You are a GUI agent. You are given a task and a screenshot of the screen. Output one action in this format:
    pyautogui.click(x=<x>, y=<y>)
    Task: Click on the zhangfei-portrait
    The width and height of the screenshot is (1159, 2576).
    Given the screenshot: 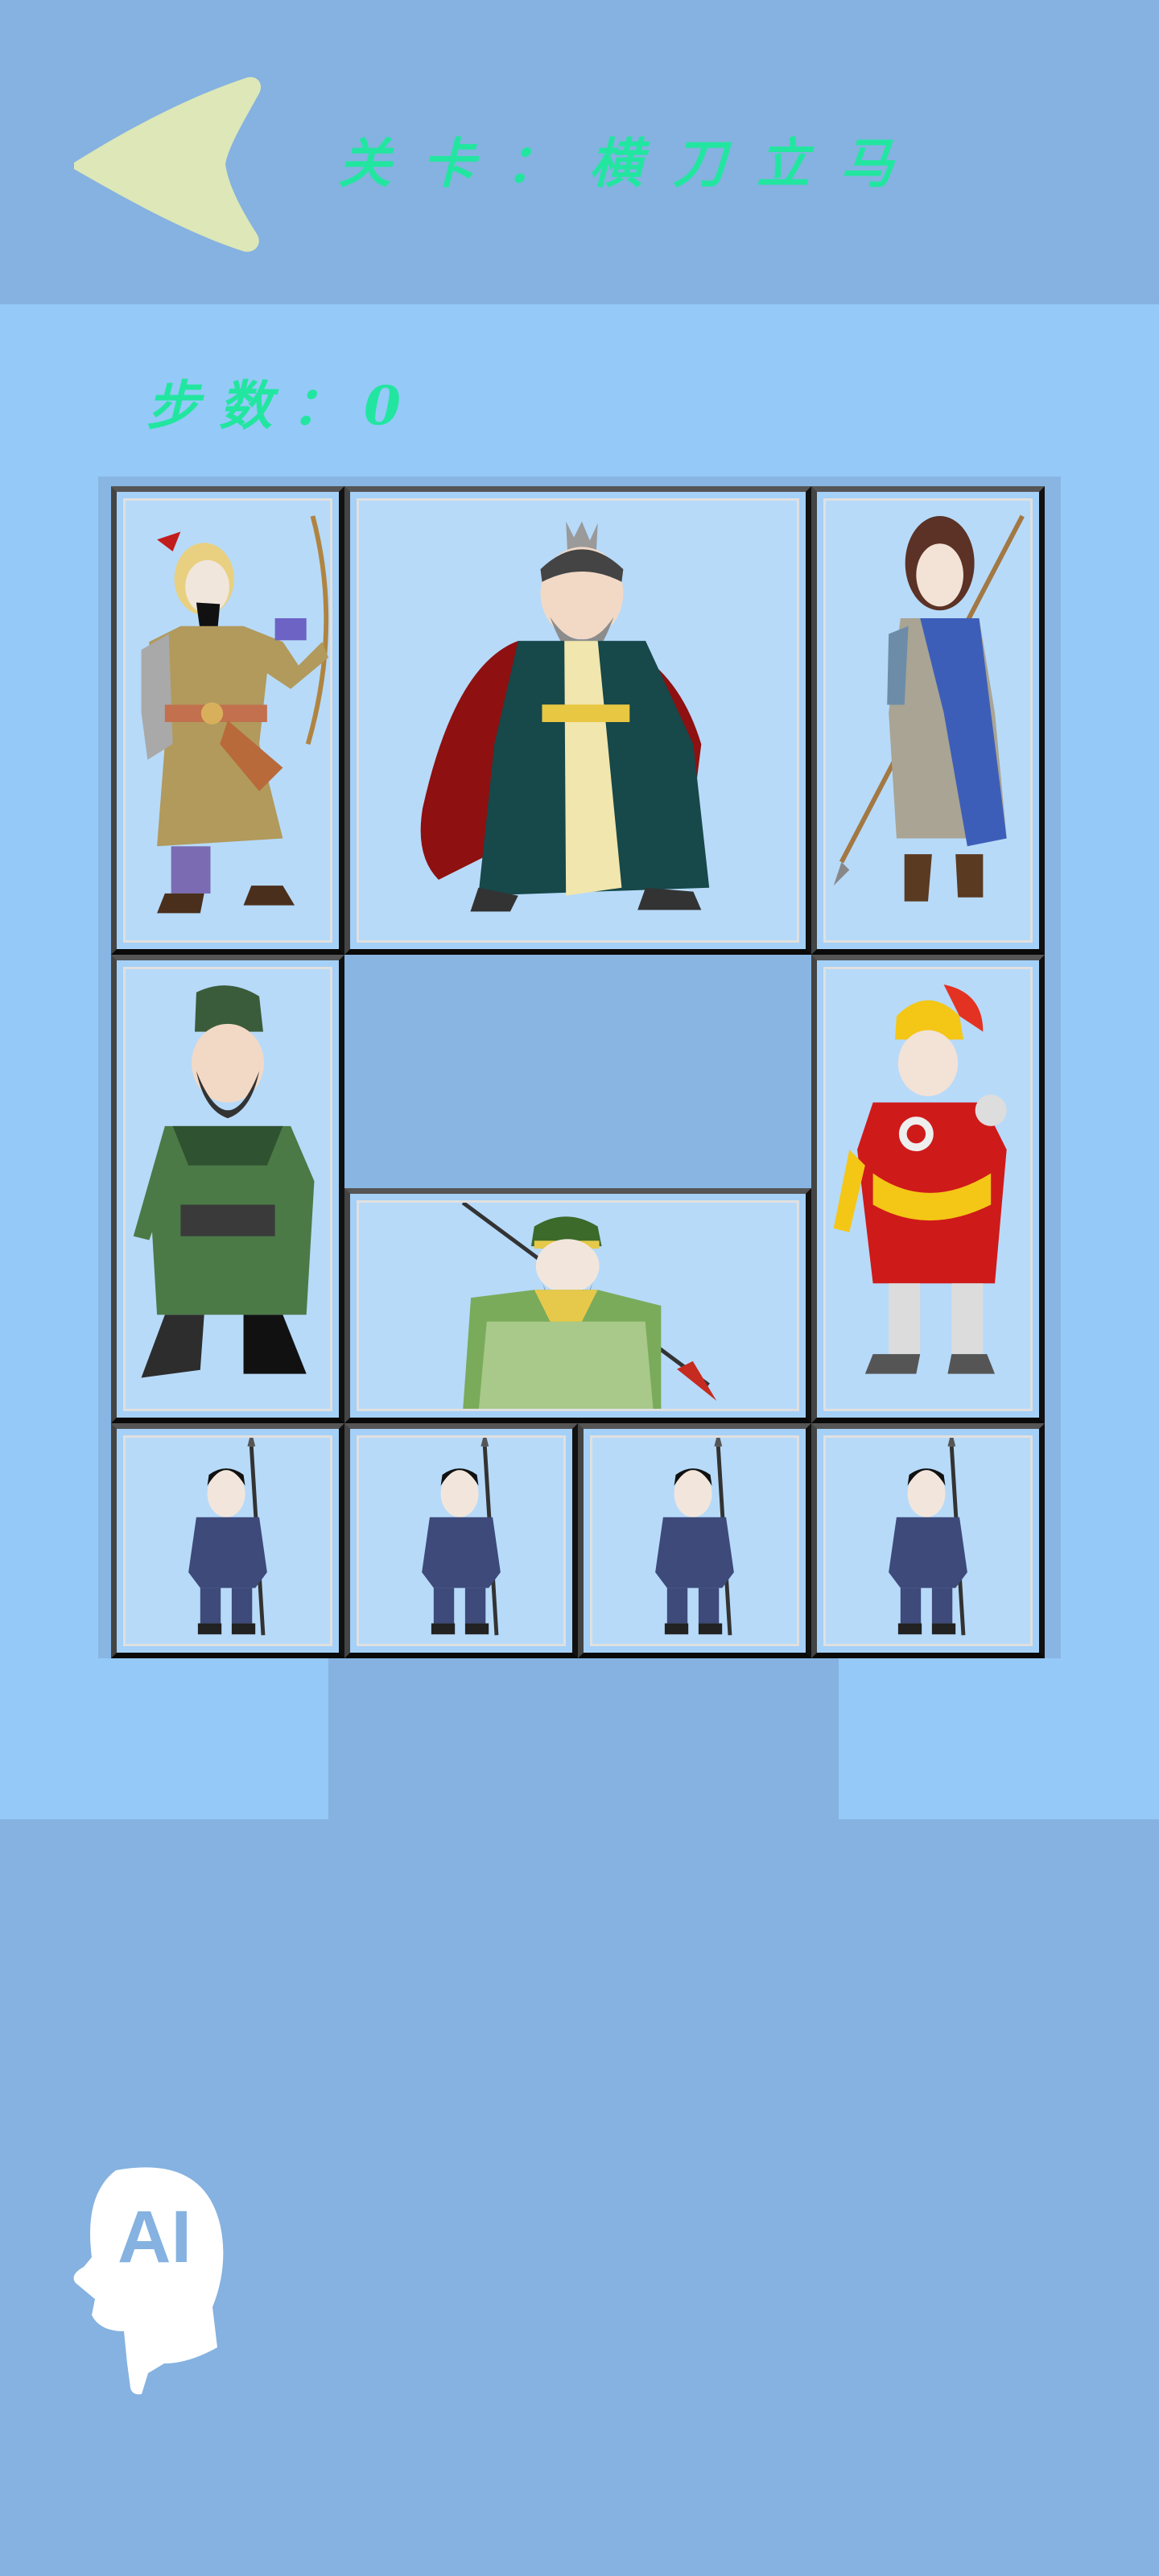 What is the action you would take?
    pyautogui.click(x=227, y=1189)
    